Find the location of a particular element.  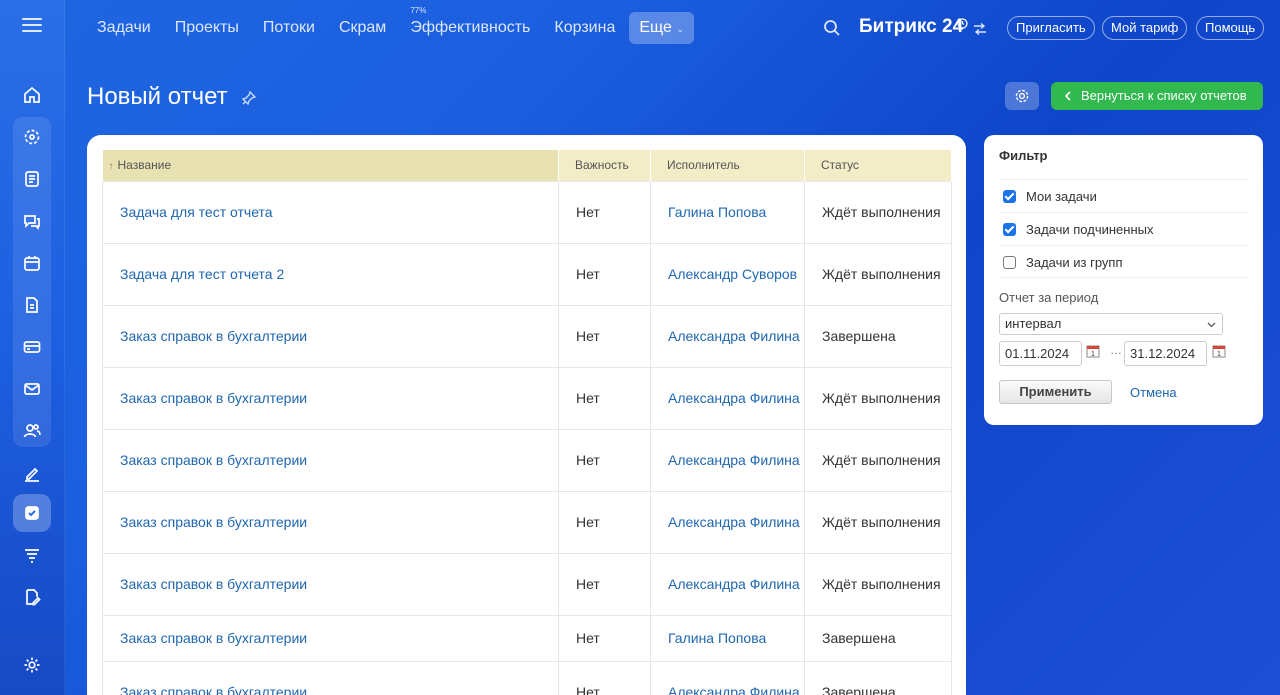

search-icon is located at coordinates (832, 28).